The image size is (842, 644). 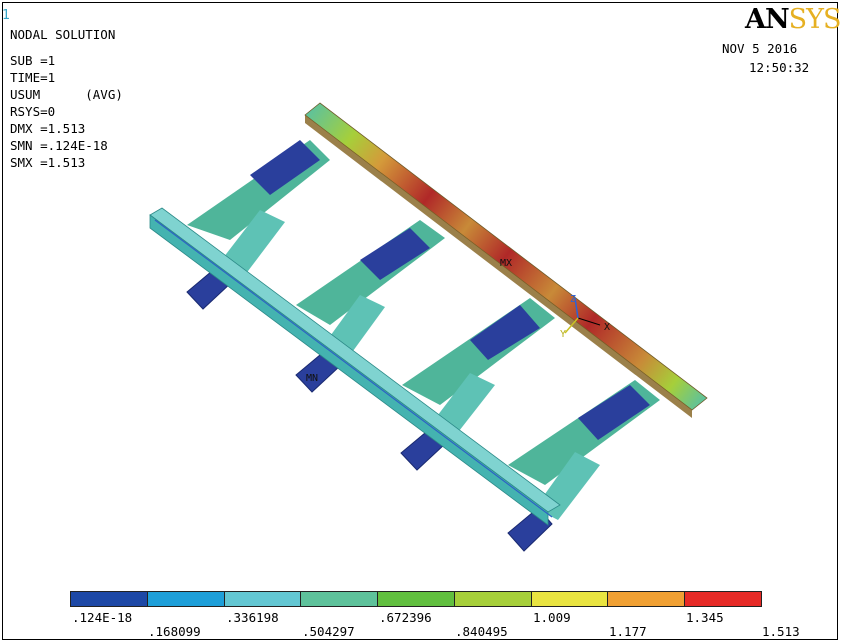 I want to click on contour-legend-bar, so click(x=416, y=599).